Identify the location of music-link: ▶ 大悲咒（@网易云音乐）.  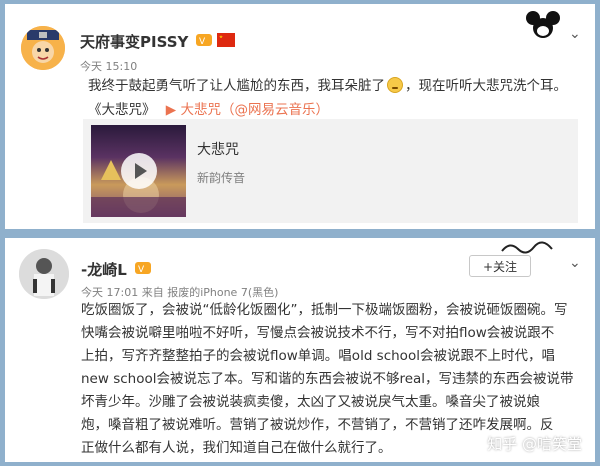
(247, 110).